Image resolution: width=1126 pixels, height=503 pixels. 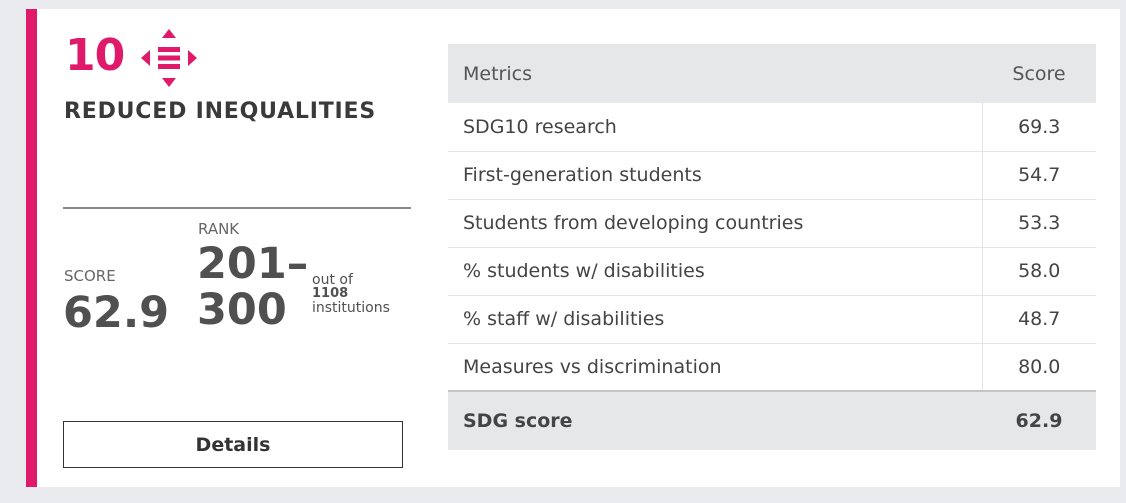 I want to click on table-row: % staff w/ disabilities 48.7, so click(x=772, y=319).